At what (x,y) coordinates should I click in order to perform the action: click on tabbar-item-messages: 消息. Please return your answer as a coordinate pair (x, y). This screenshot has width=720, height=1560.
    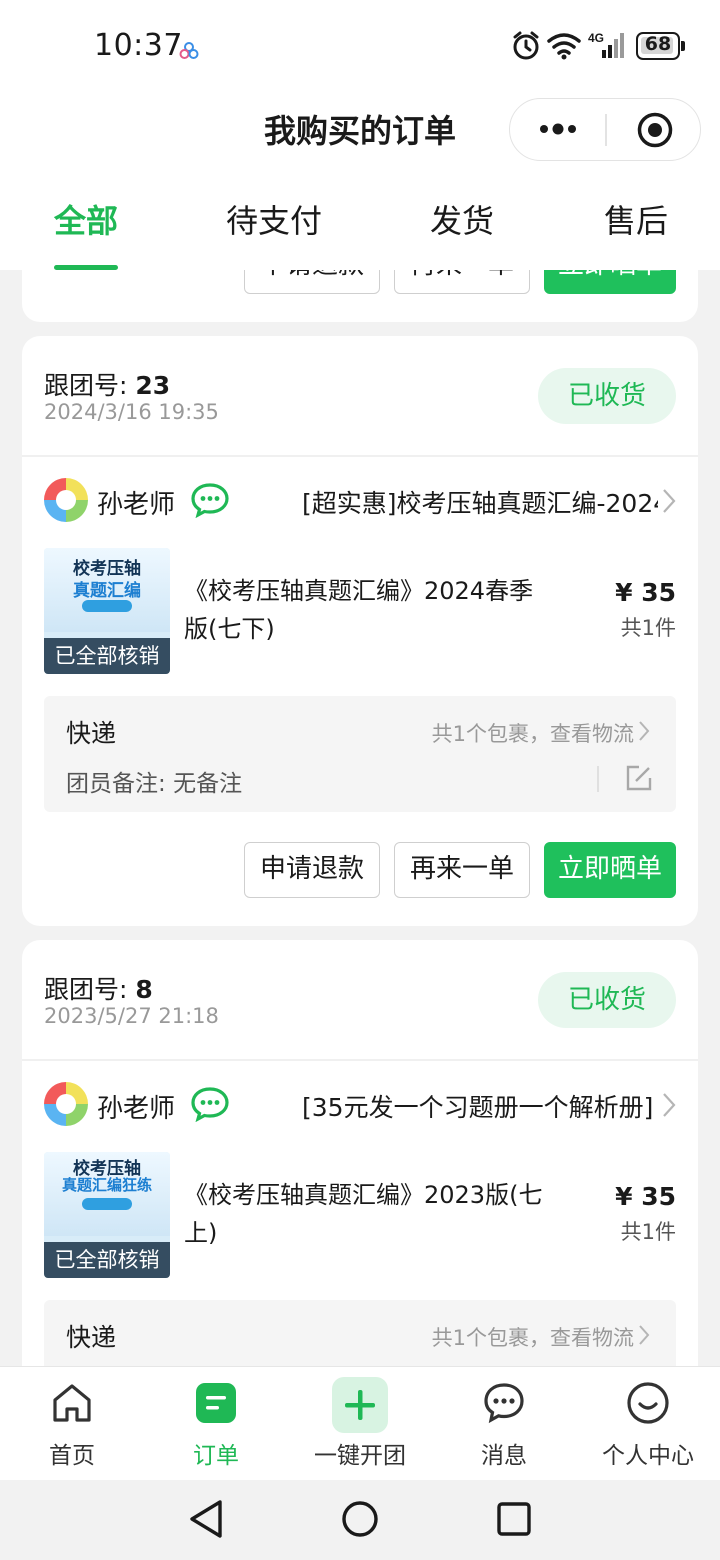
    Looking at the image, I should click on (504, 1424).